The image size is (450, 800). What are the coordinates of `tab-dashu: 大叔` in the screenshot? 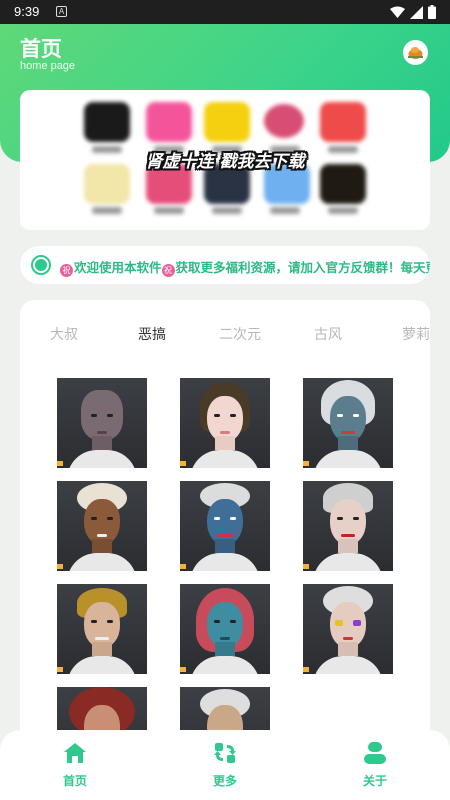 It's located at (64, 334).